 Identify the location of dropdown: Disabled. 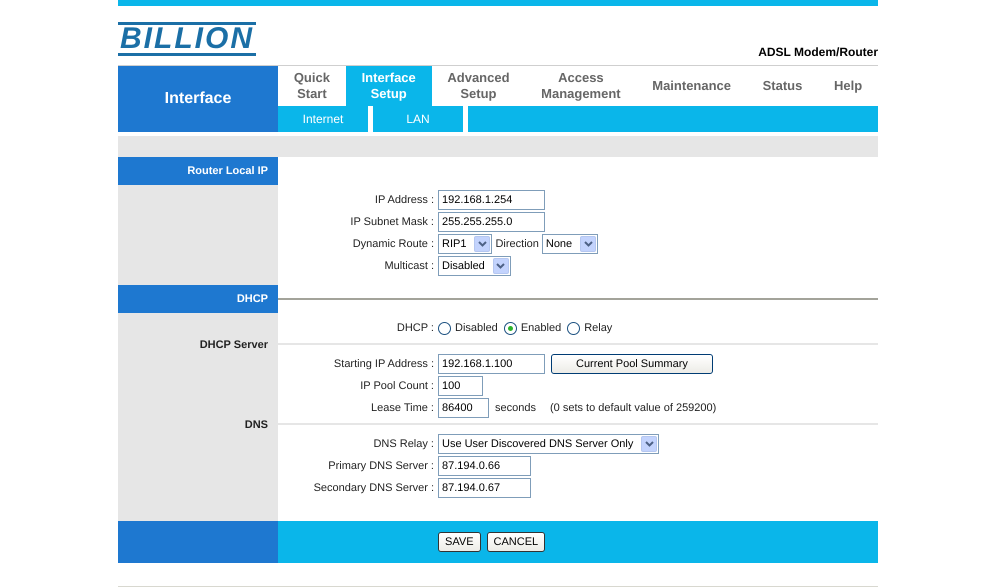
(474, 266).